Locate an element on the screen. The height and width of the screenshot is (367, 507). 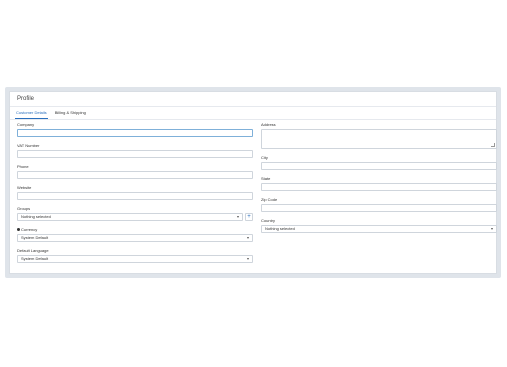
groups-field: Groups Nothing selected + is located at coordinates (135, 213).